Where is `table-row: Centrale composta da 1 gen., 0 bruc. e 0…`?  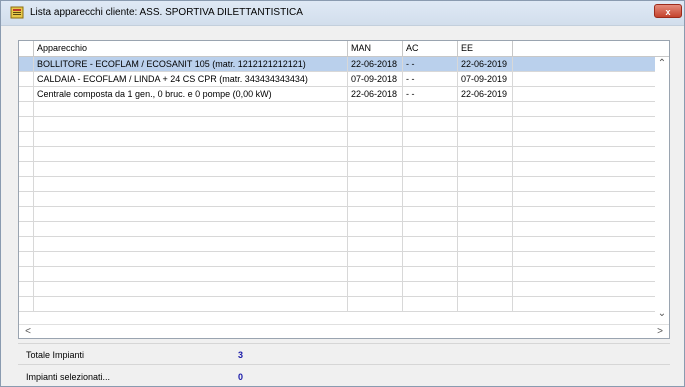 table-row: Centrale composta da 1 gen., 0 bruc. e 0… is located at coordinates (337, 94).